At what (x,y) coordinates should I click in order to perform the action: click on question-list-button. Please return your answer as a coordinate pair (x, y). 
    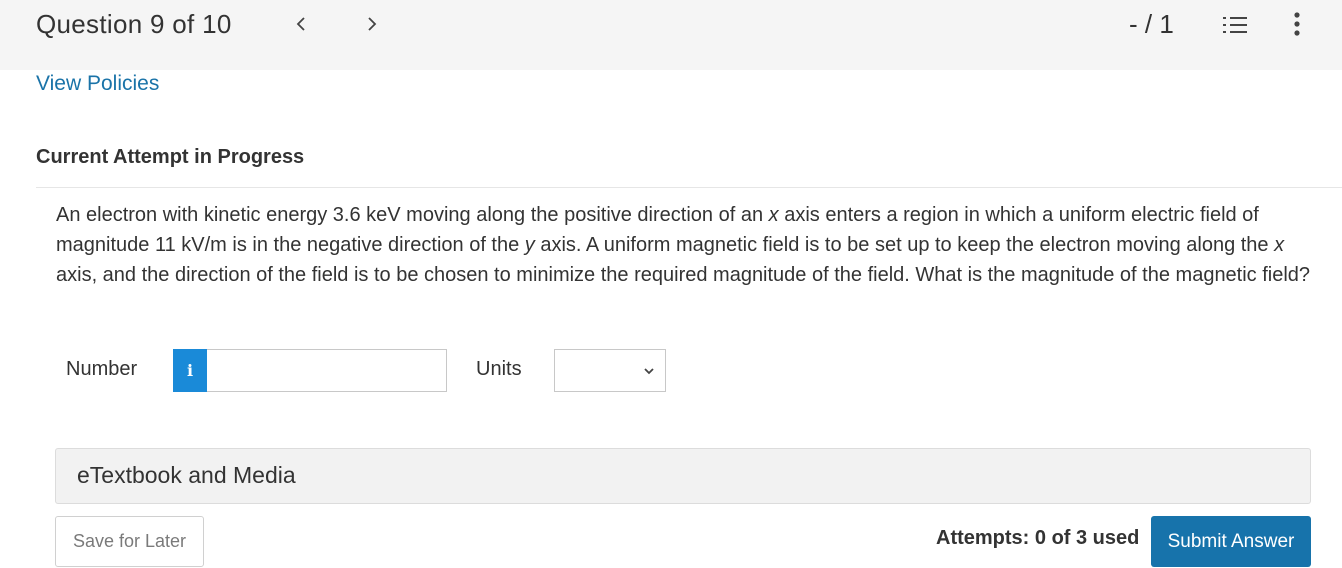
    Looking at the image, I should click on (1235, 26).